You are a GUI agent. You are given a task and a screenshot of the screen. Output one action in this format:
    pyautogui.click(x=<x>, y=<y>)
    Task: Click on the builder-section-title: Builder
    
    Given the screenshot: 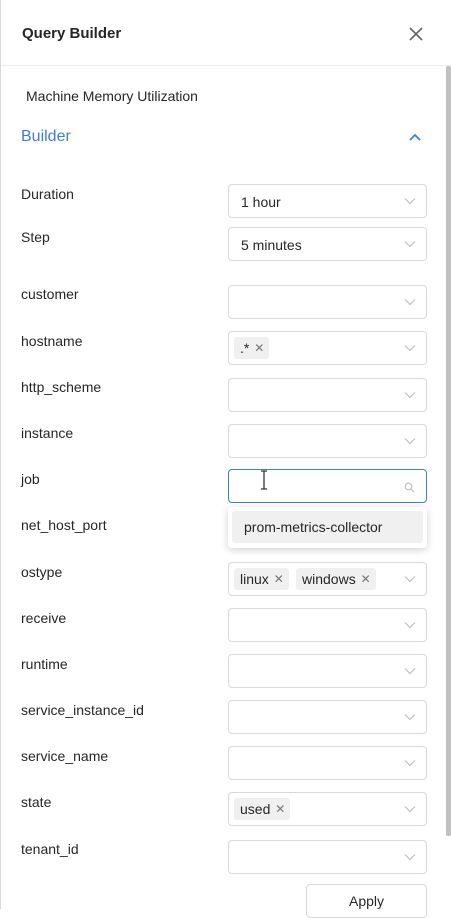 What is the action you would take?
    pyautogui.click(x=46, y=137)
    